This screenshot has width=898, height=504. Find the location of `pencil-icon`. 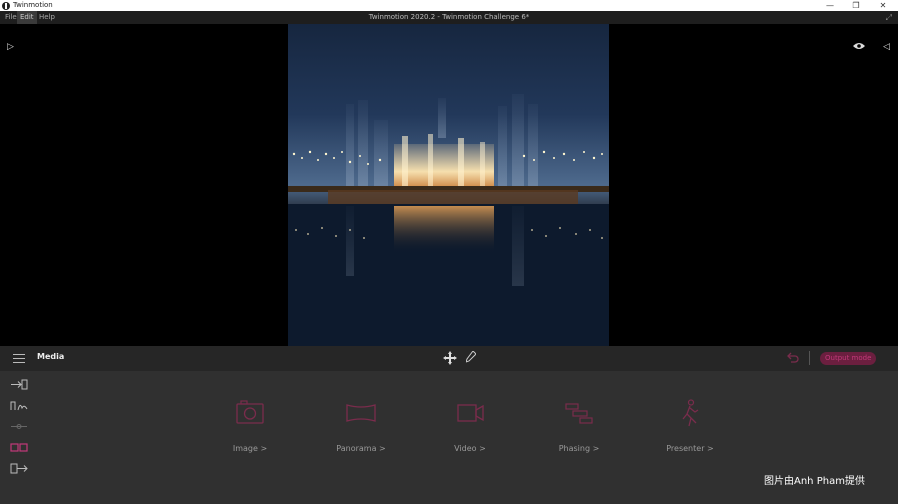

pencil-icon is located at coordinates (471, 357).